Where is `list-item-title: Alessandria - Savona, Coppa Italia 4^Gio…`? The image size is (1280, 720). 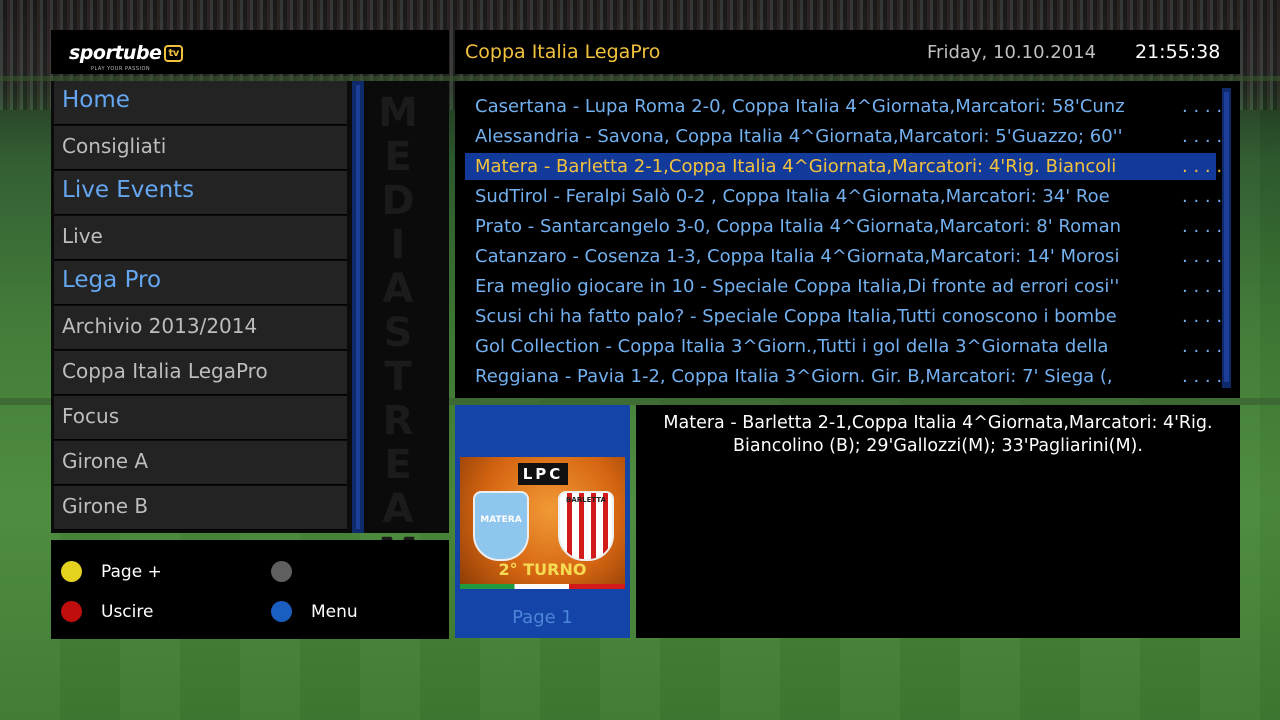 list-item-title: Alessandria - Savona, Coppa Italia 4^Gio… is located at coordinates (799, 136).